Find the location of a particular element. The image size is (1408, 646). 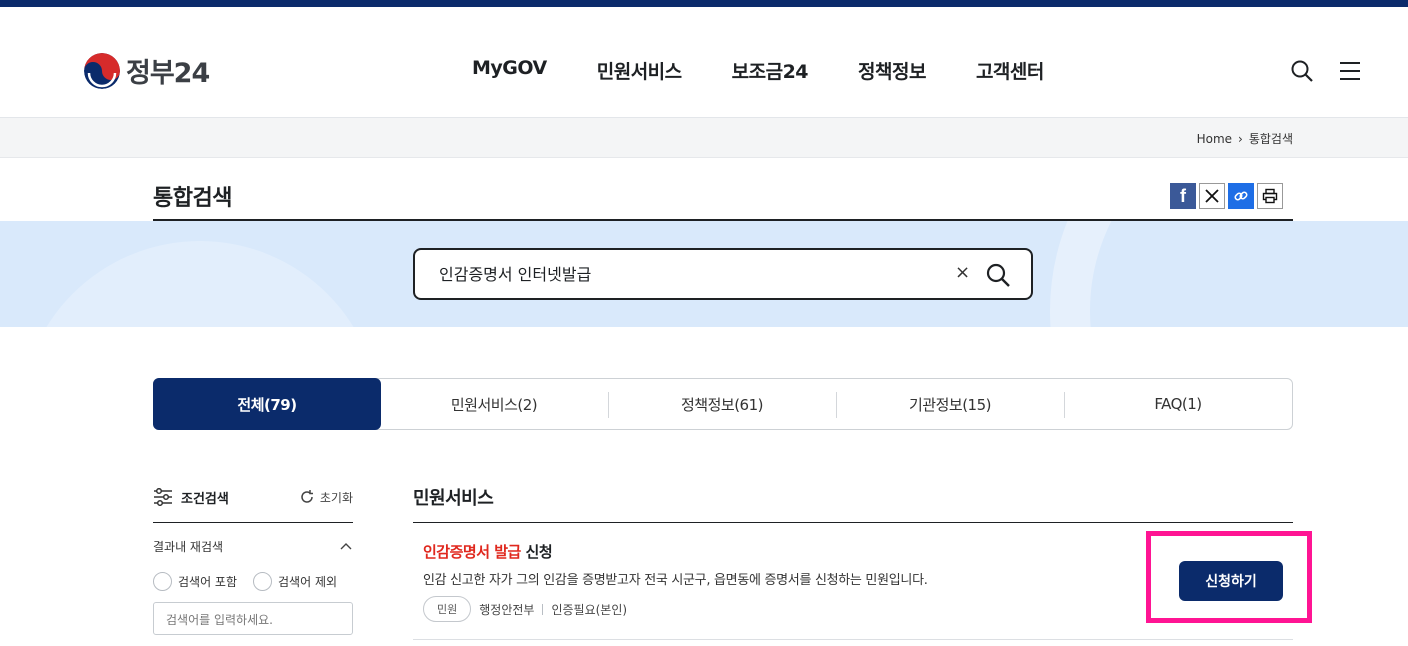

result-title-link: 인감증명서 발급 신청 is located at coordinates (488, 551).